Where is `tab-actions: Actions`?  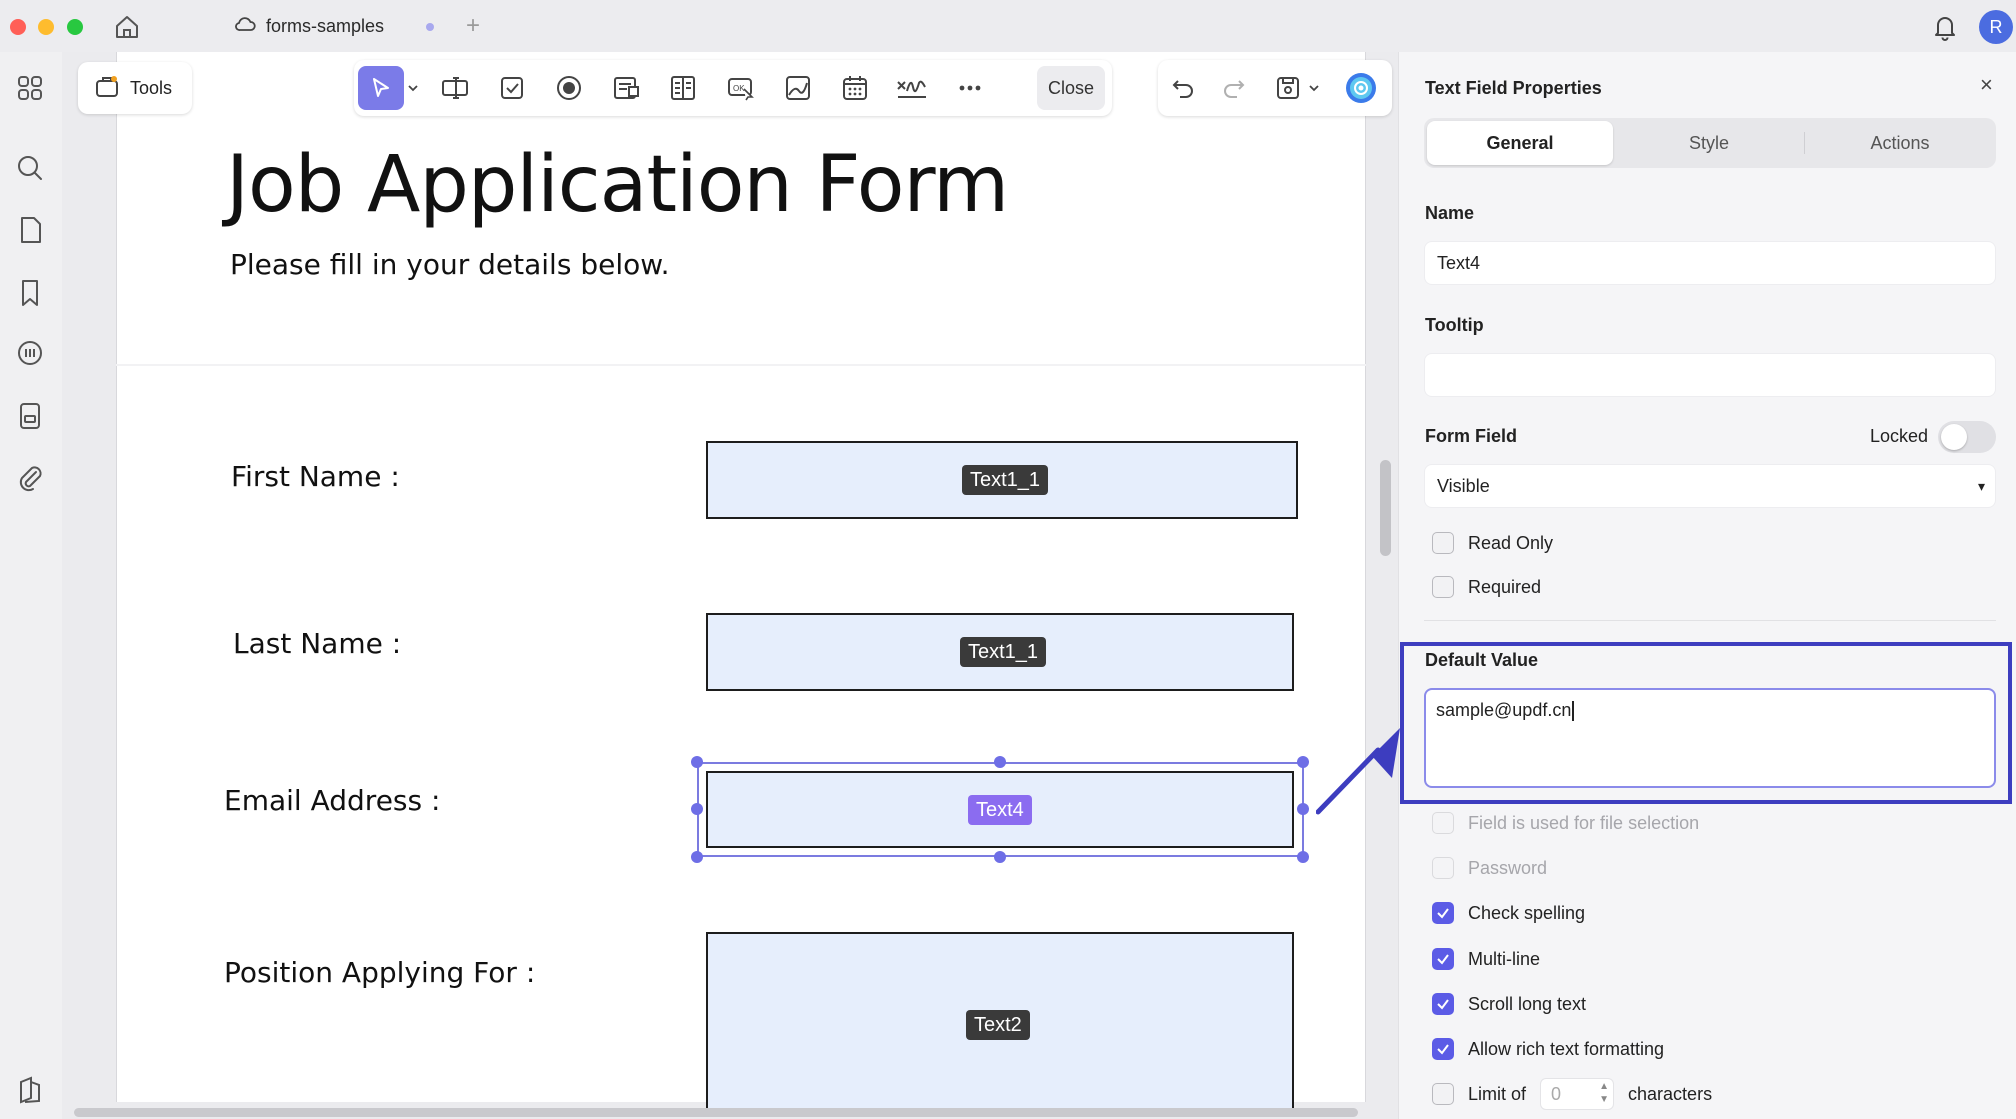 tab-actions: Actions is located at coordinates (1900, 143).